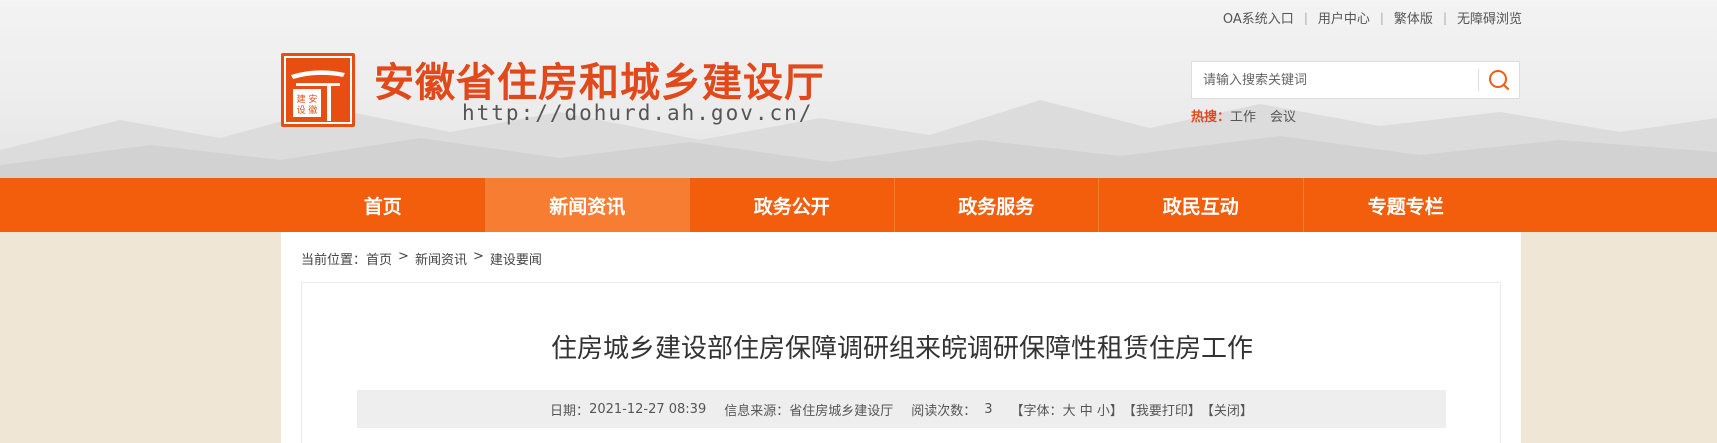 The image size is (1717, 443). What do you see at coordinates (792, 205) in the screenshot?
I see `nav-government-affairs: 政务公开` at bounding box center [792, 205].